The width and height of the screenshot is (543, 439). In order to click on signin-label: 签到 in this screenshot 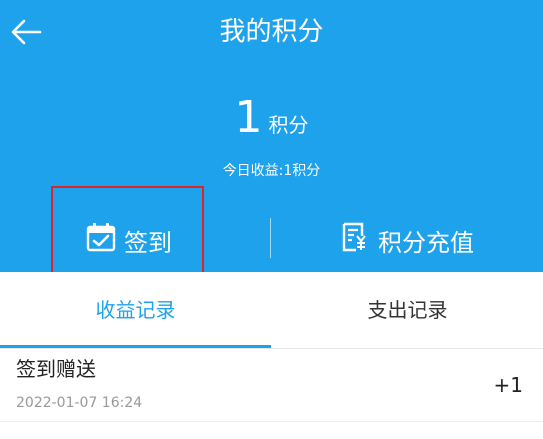, I will do `click(148, 242)`.